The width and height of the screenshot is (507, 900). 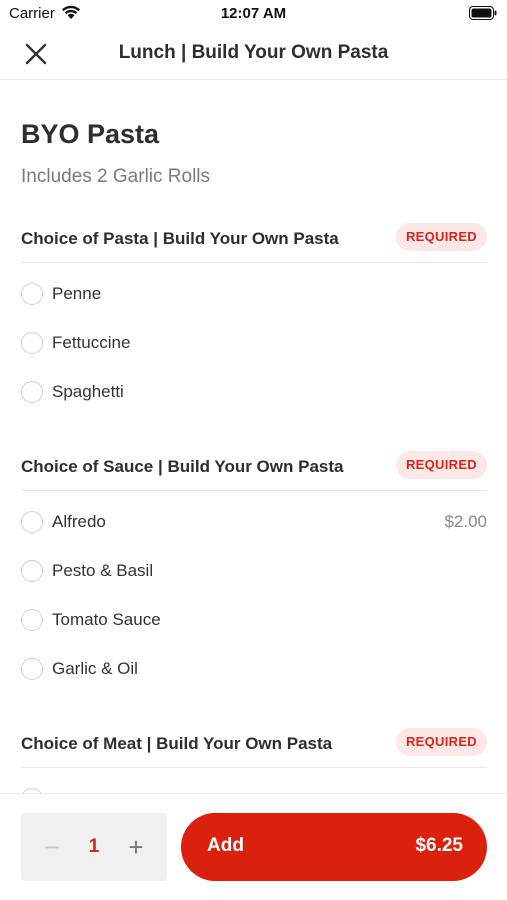 I want to click on option-label: Tomato Sauce, so click(x=106, y=619).